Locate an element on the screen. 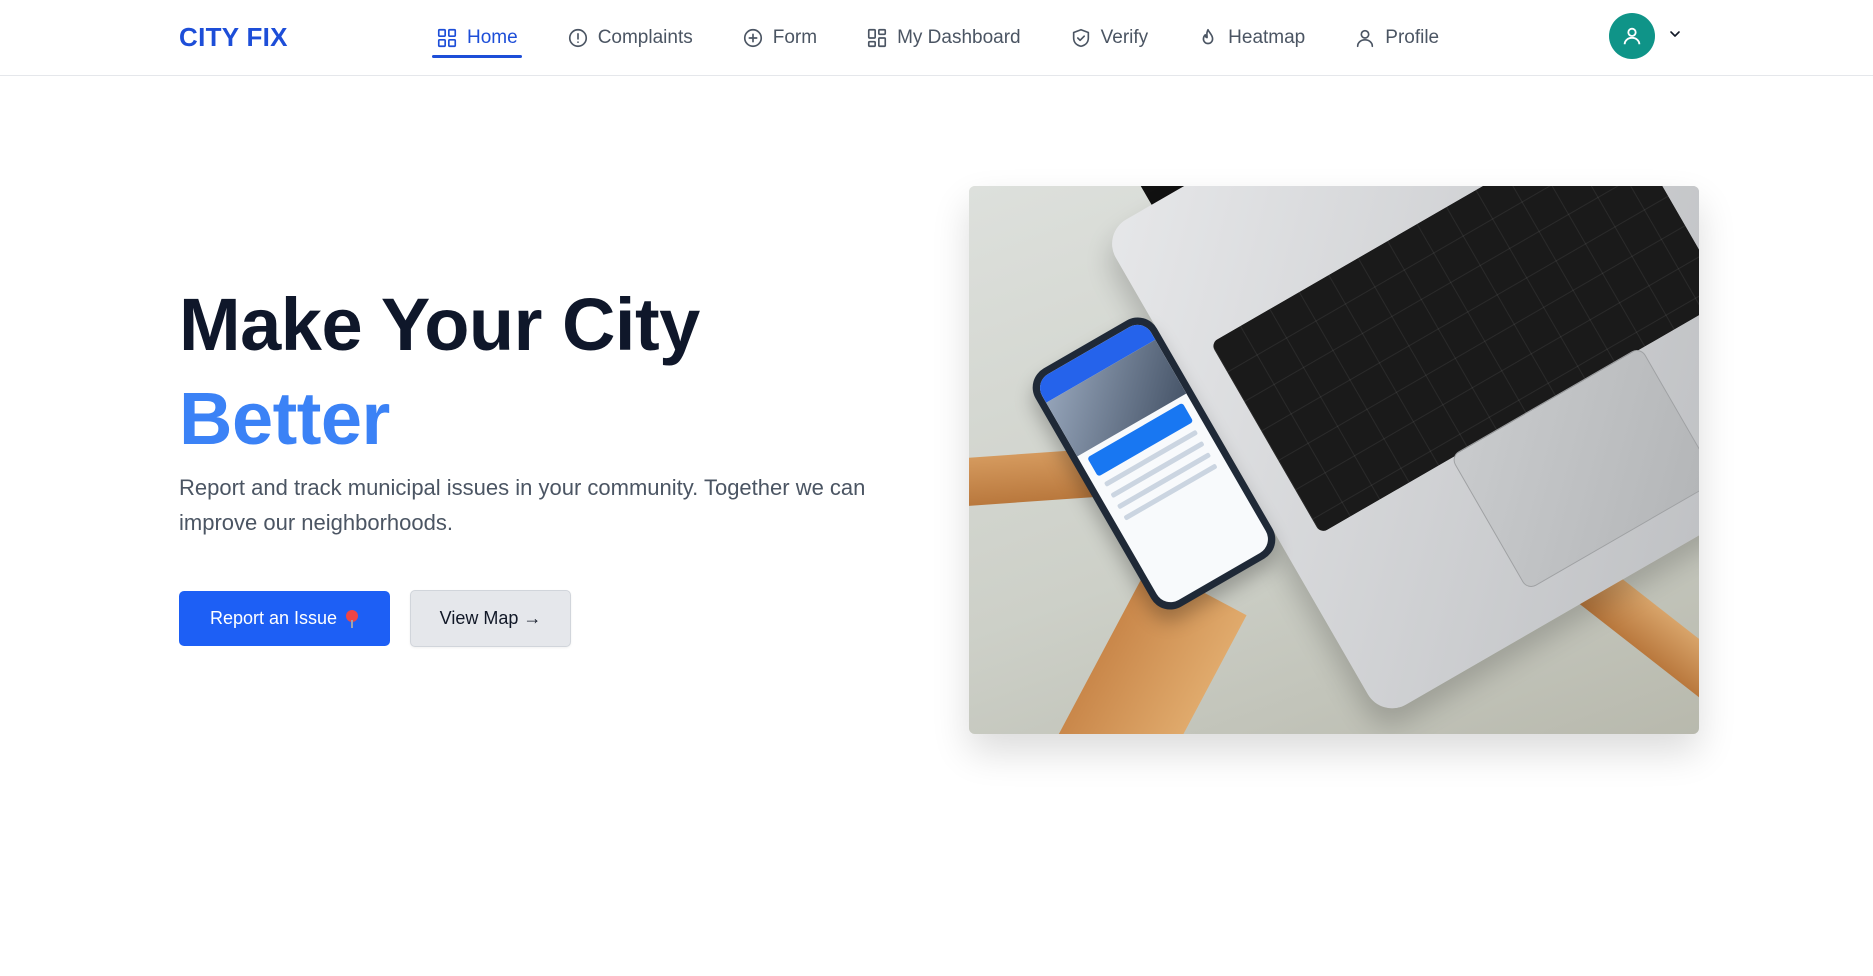  hero-title-line1: Make Your City is located at coordinates (439, 324).